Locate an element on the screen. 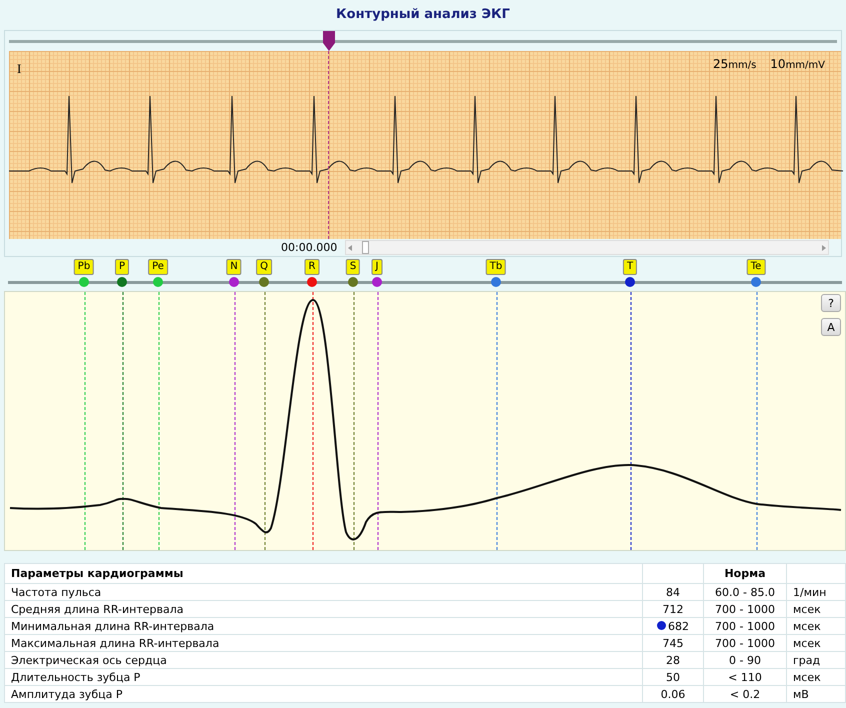 The height and width of the screenshot is (708, 846). parameter-name: Минимальная длина RR-интервала is located at coordinates (323, 626).